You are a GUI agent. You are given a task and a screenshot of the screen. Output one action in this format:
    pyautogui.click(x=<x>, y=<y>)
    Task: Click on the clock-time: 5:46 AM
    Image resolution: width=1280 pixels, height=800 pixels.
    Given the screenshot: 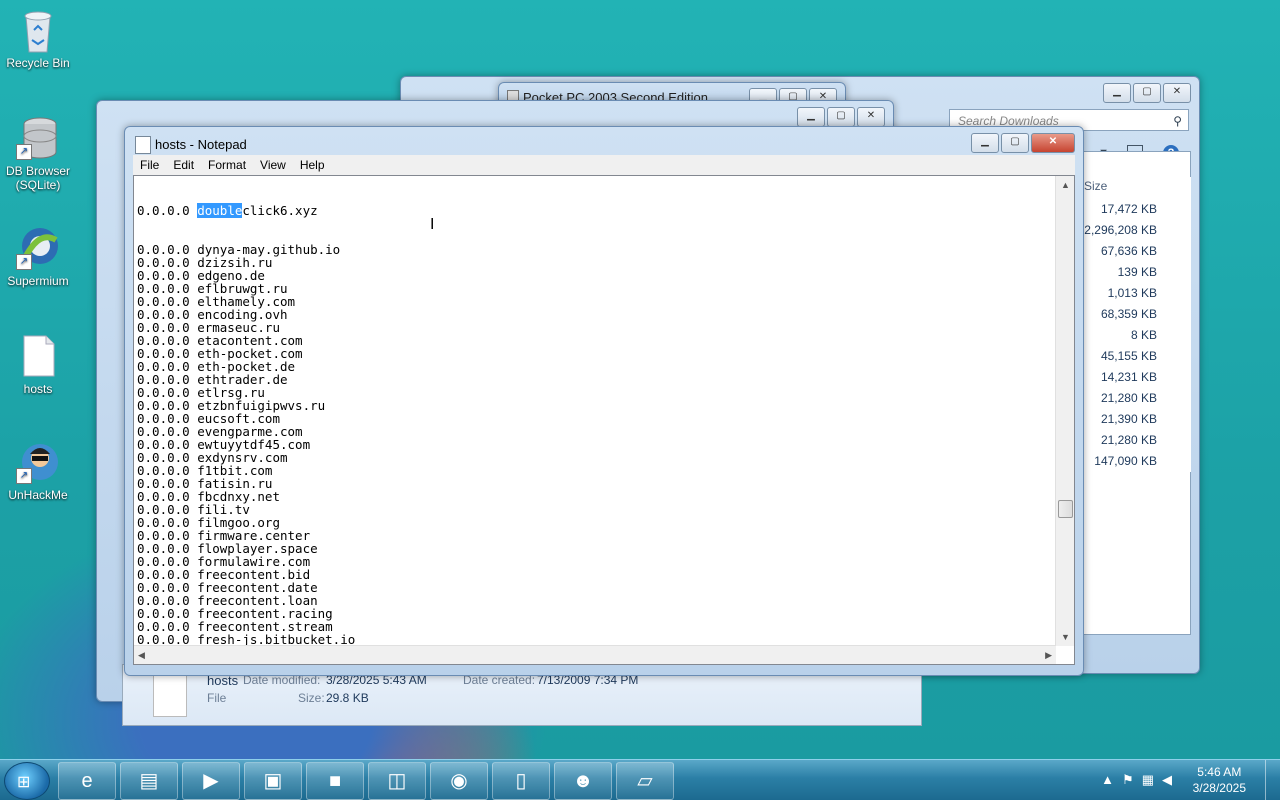 What is the action you would take?
    pyautogui.click(x=1219, y=772)
    